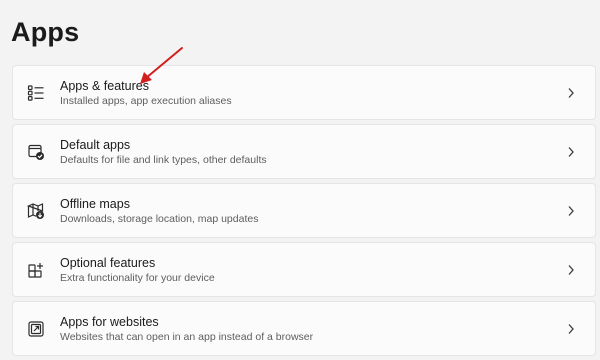  I want to click on apps-for-websites-icon, so click(36, 329).